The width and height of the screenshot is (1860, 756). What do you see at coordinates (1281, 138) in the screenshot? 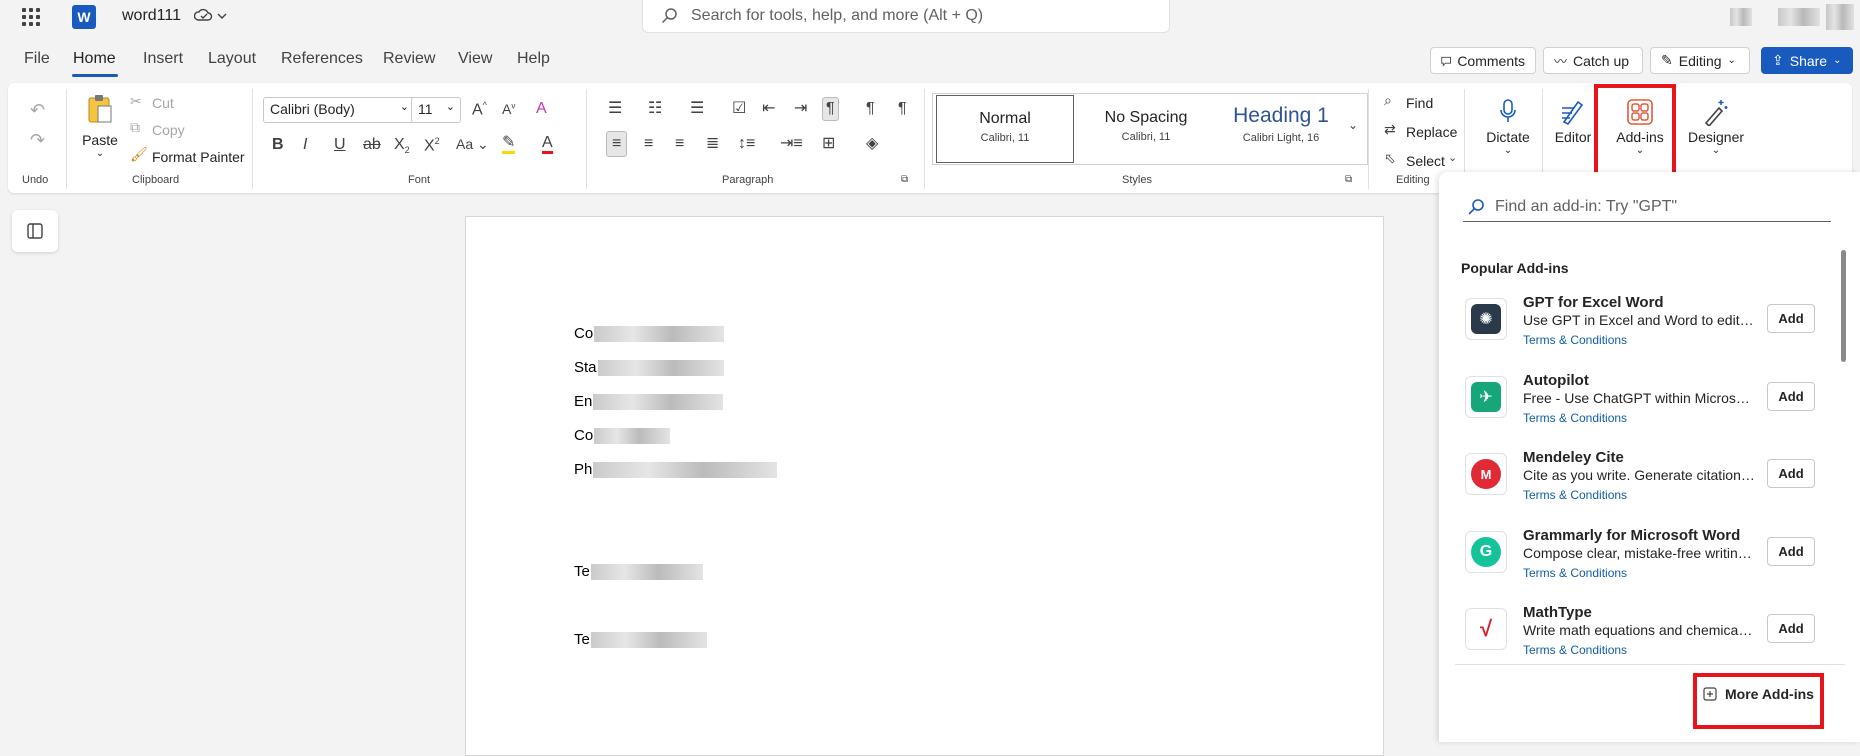
I see `style-heading-1-sub: Calibri Light, 16` at bounding box center [1281, 138].